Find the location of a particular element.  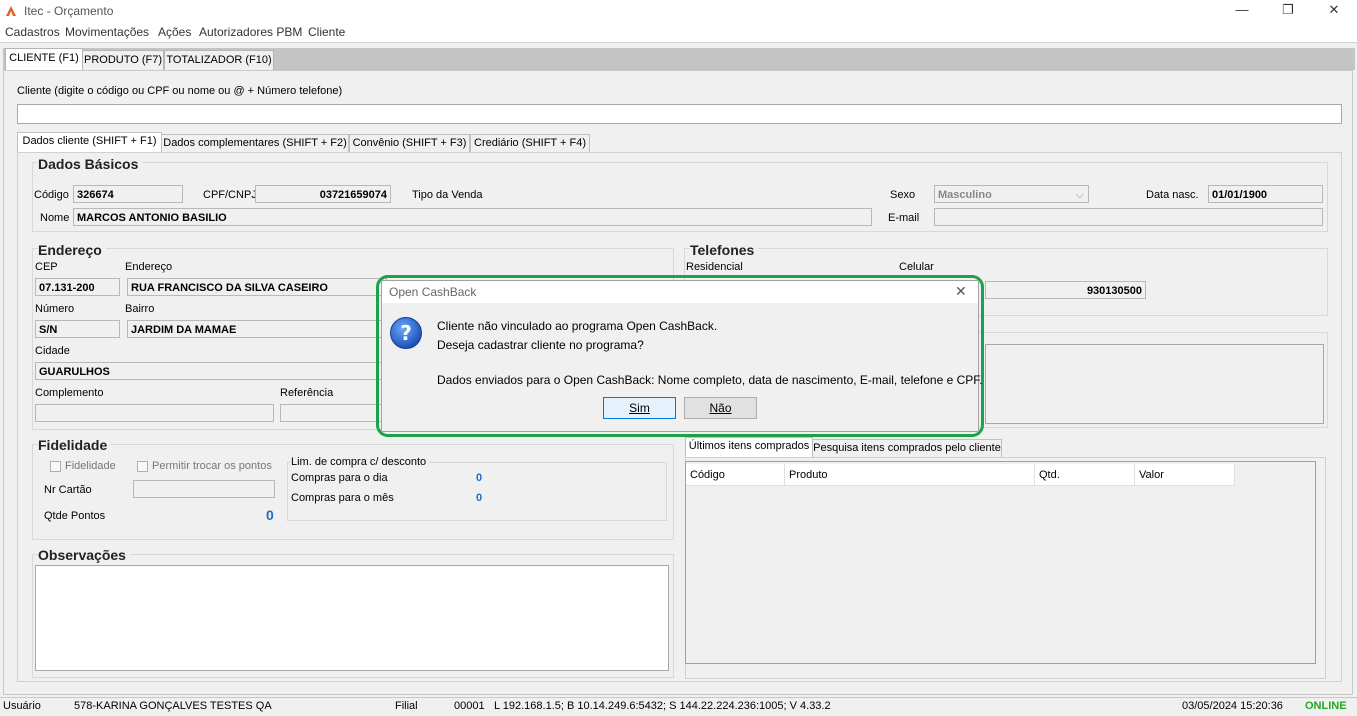

complemento-field is located at coordinates (154, 413).